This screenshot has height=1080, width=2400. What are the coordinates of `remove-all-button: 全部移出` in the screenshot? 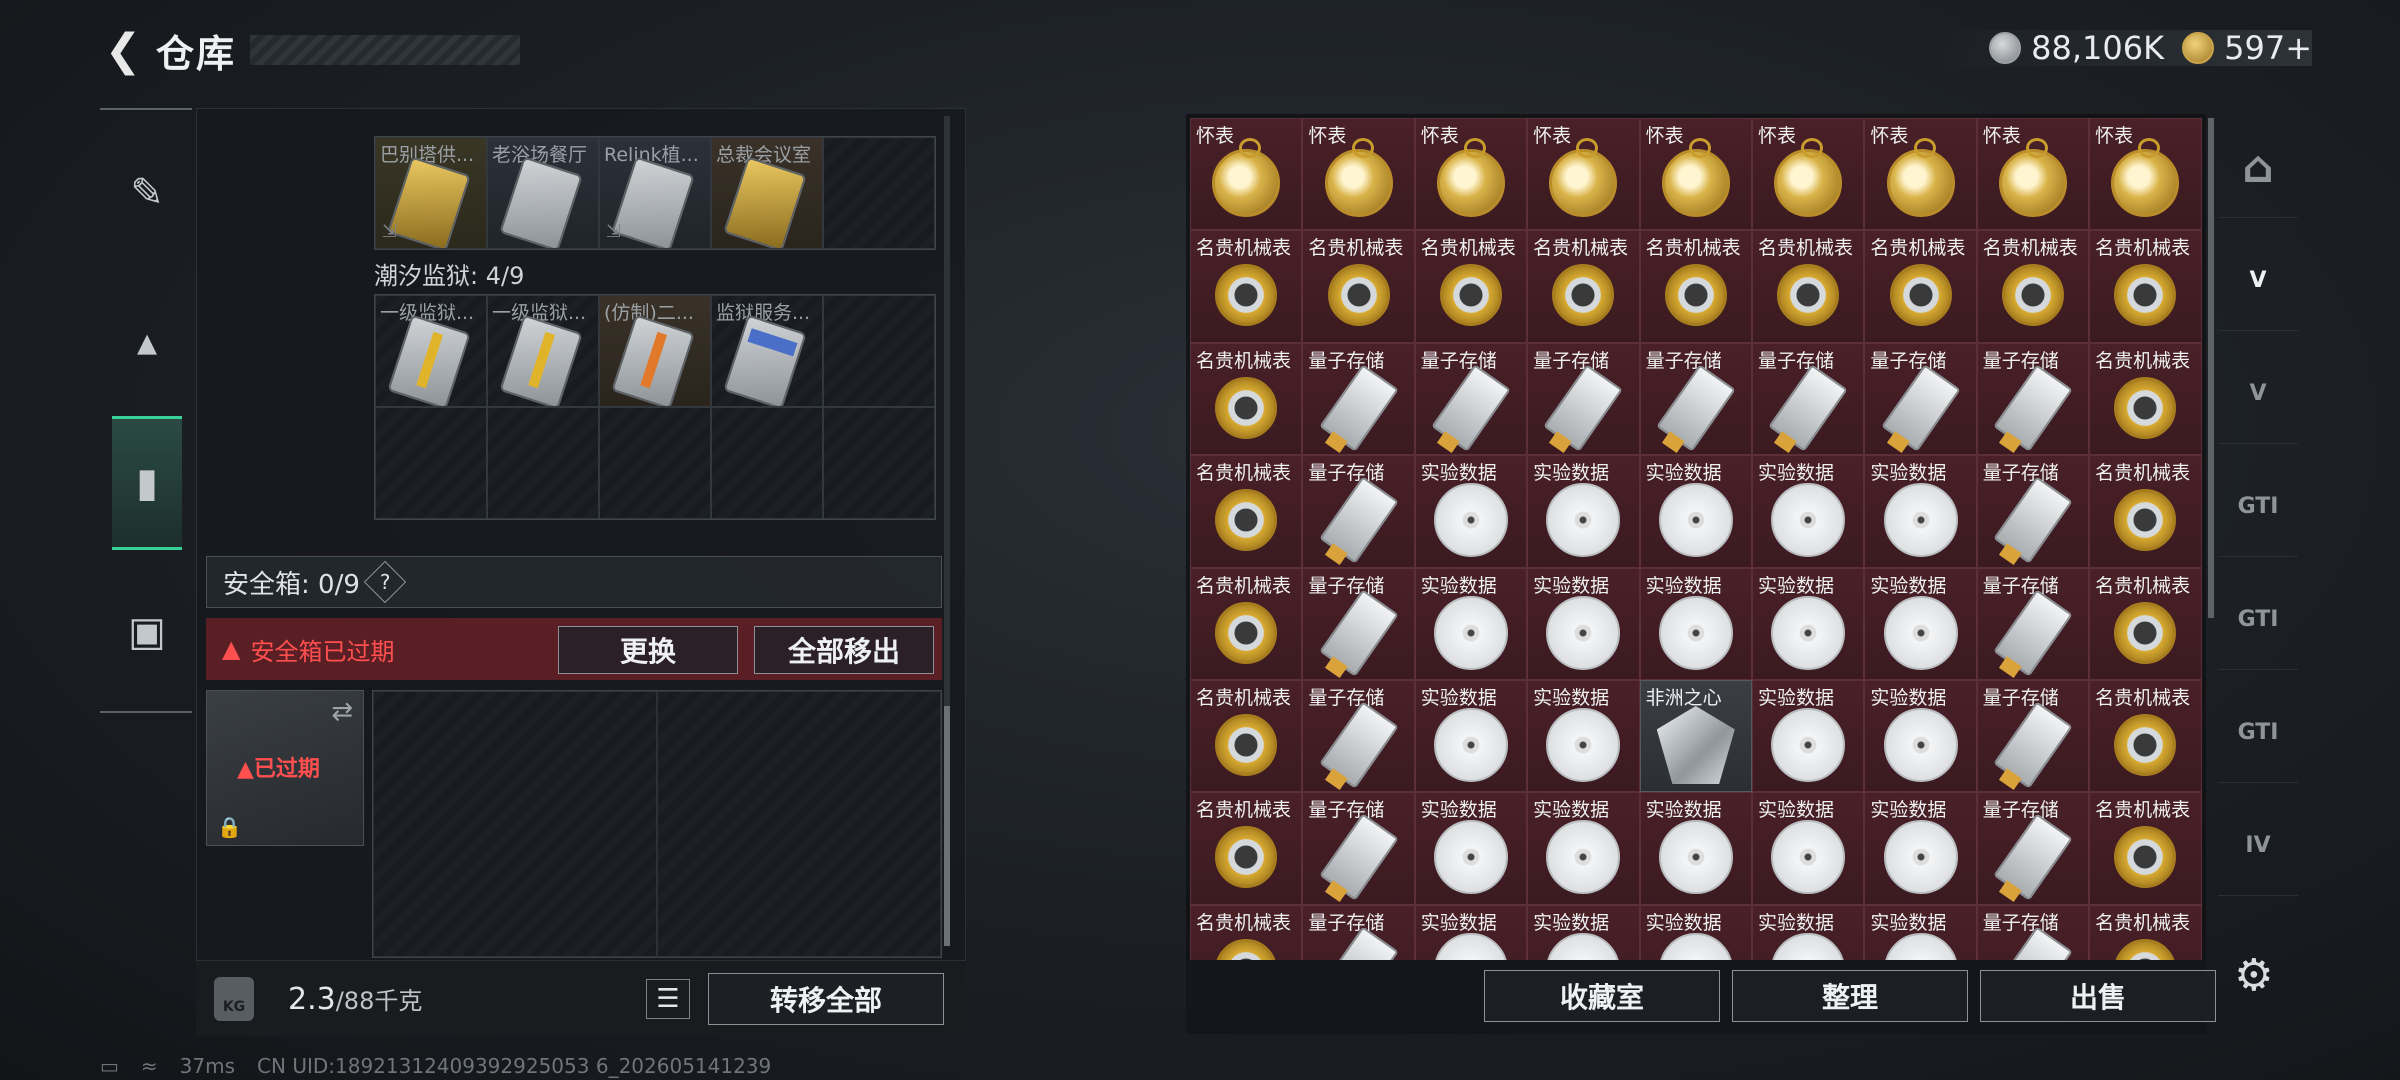 It's located at (844, 650).